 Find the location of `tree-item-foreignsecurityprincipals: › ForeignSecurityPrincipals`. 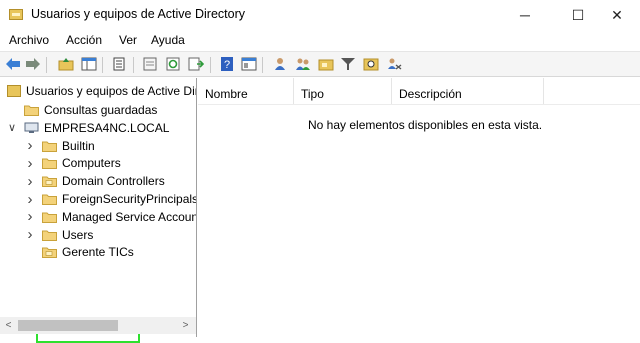

tree-item-foreignsecurityprincipals: › ForeignSecurityPrincipals is located at coordinates (98, 199).